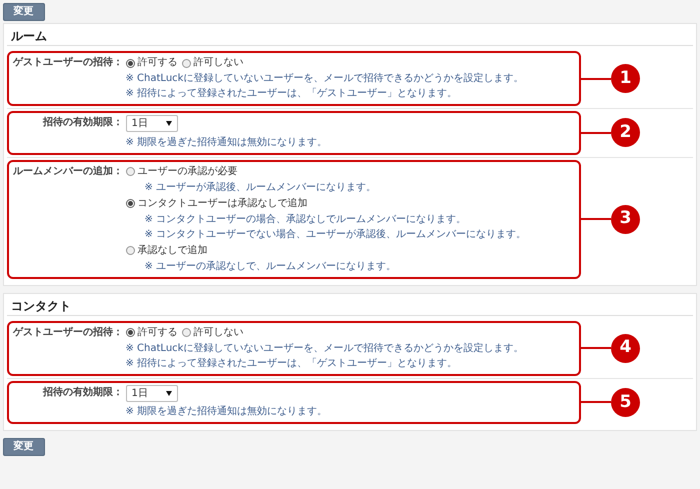 This screenshot has height=489, width=700. Describe the element at coordinates (625, 78) in the screenshot. I see `callout-number: 1` at that location.